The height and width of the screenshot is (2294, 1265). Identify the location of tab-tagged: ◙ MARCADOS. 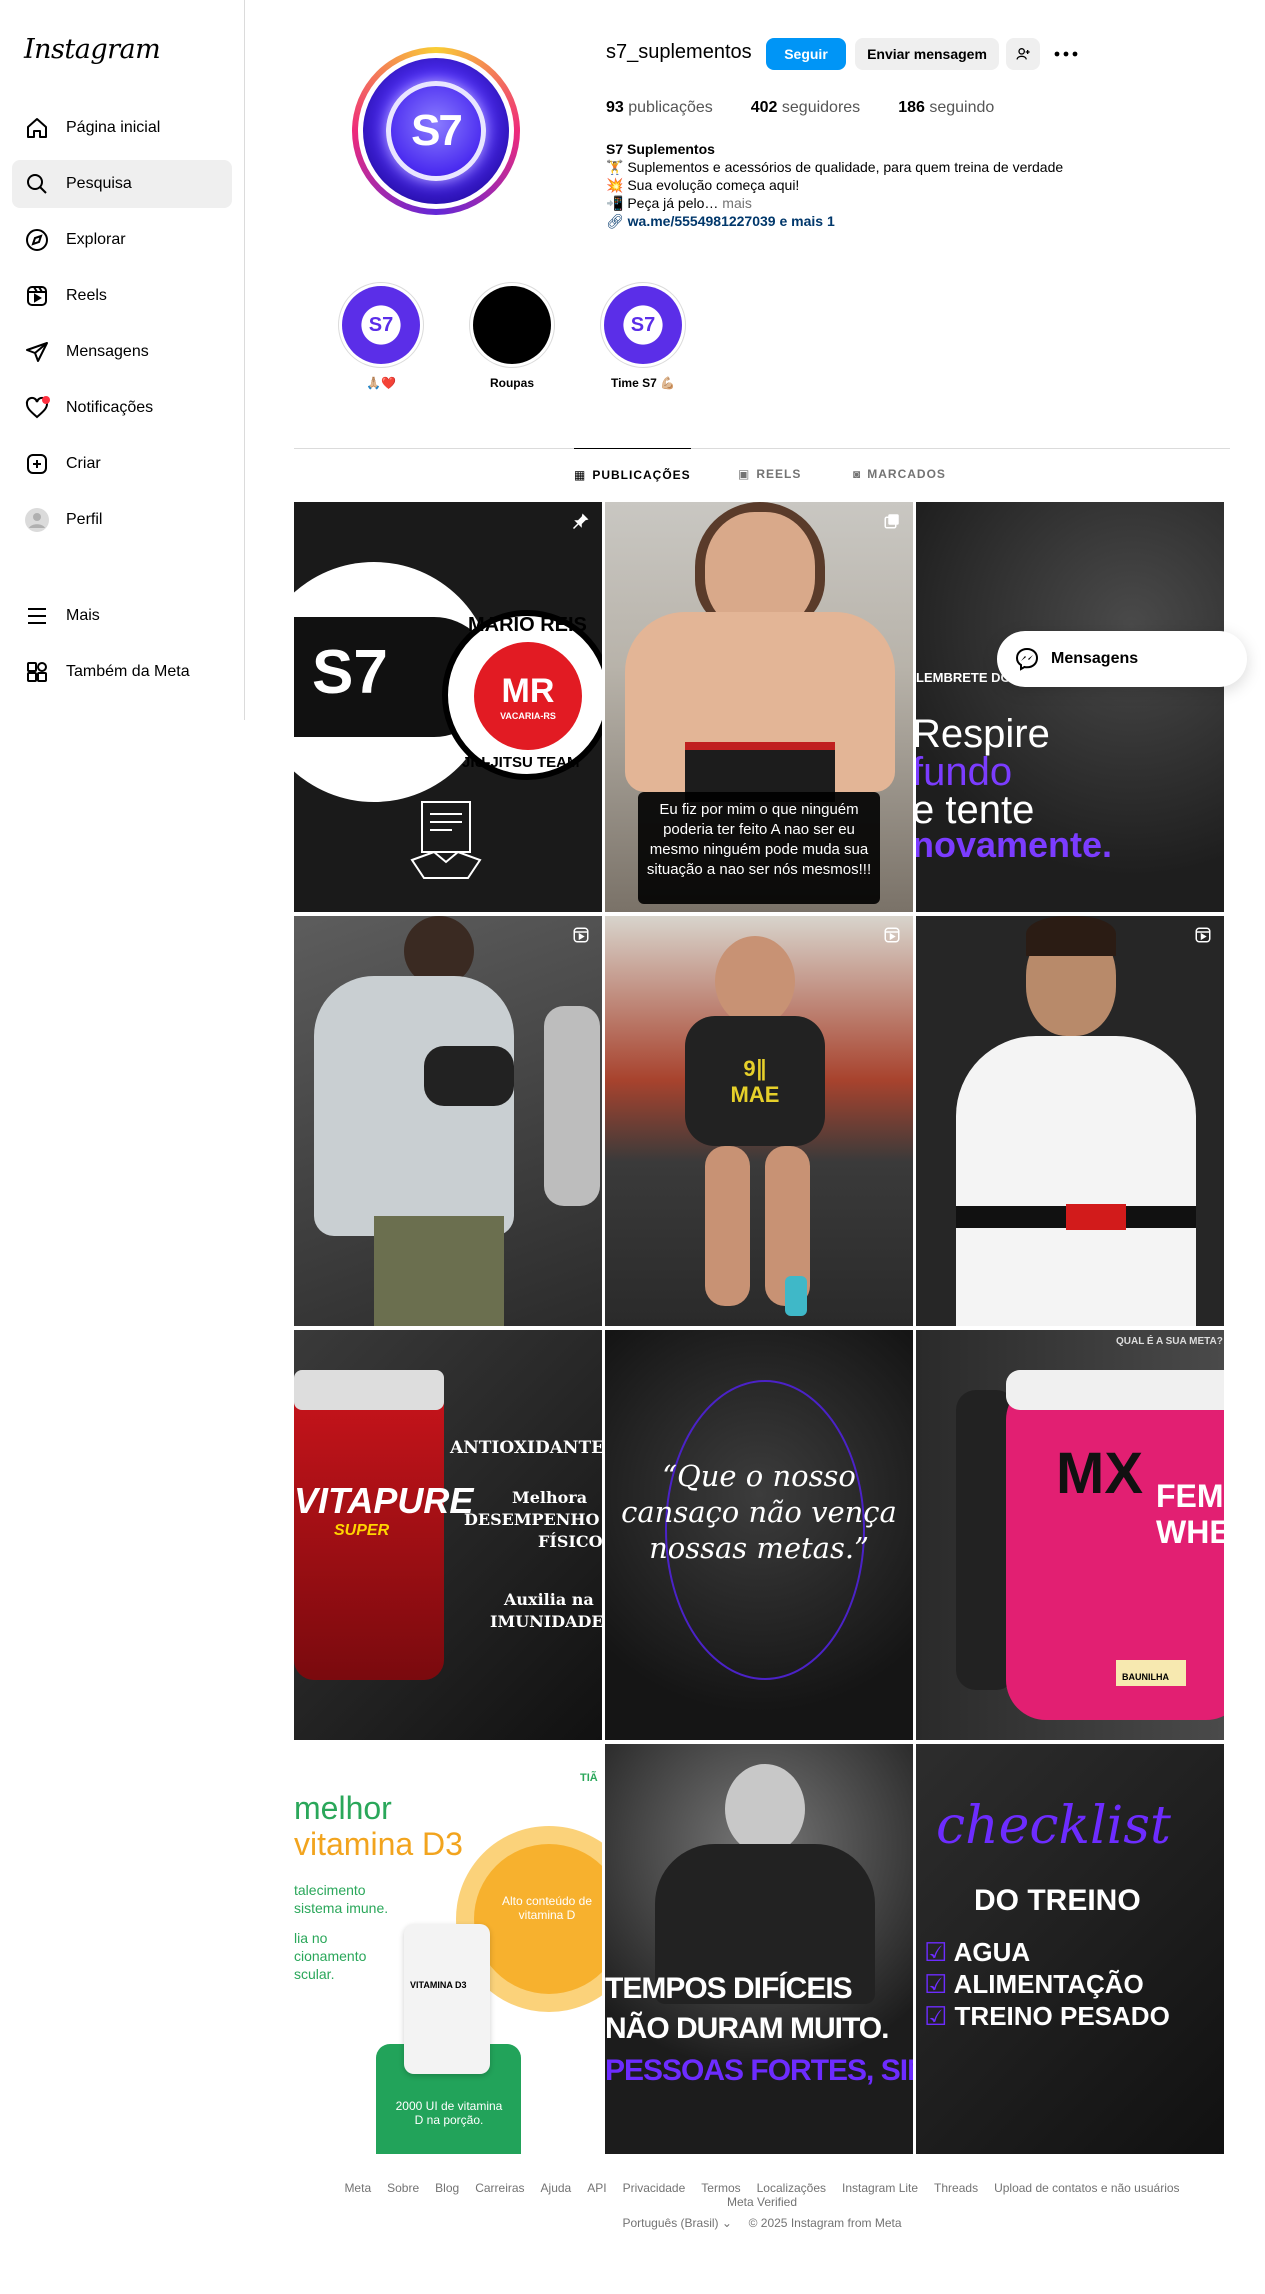
(899, 474).